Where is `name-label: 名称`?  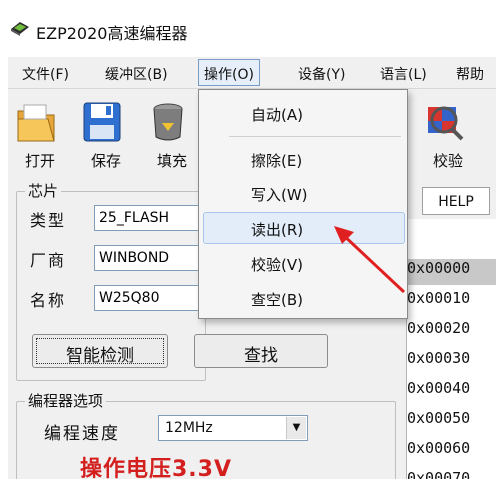 name-label: 名称 is located at coordinates (48, 300).